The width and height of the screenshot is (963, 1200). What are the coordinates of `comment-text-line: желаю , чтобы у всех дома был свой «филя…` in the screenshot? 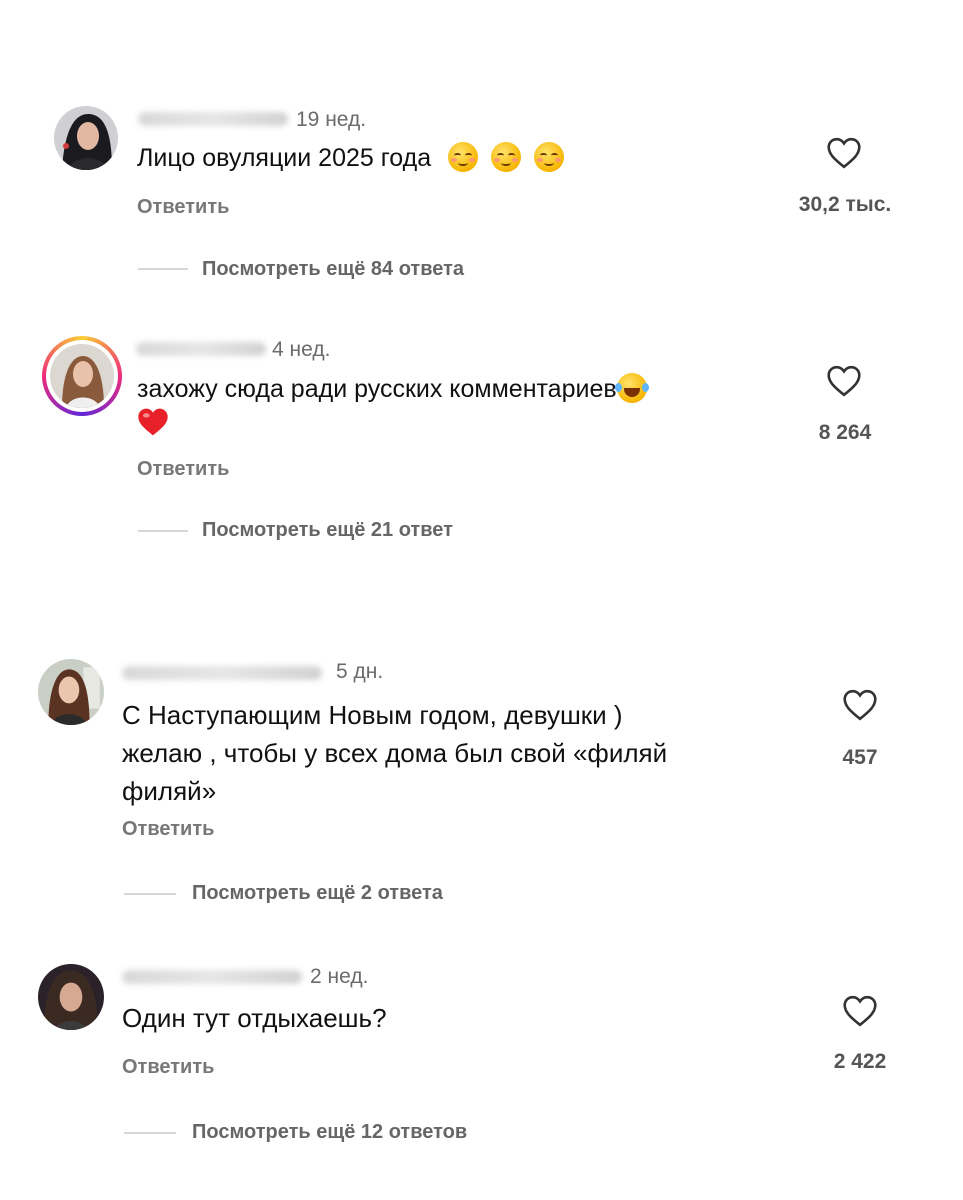 It's located at (395, 753).